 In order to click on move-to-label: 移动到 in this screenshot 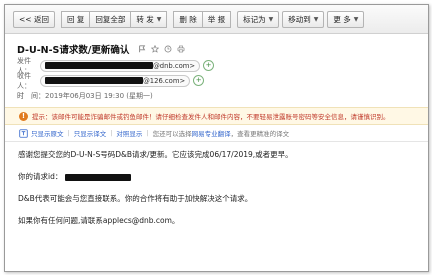, I will do `click(299, 19)`.